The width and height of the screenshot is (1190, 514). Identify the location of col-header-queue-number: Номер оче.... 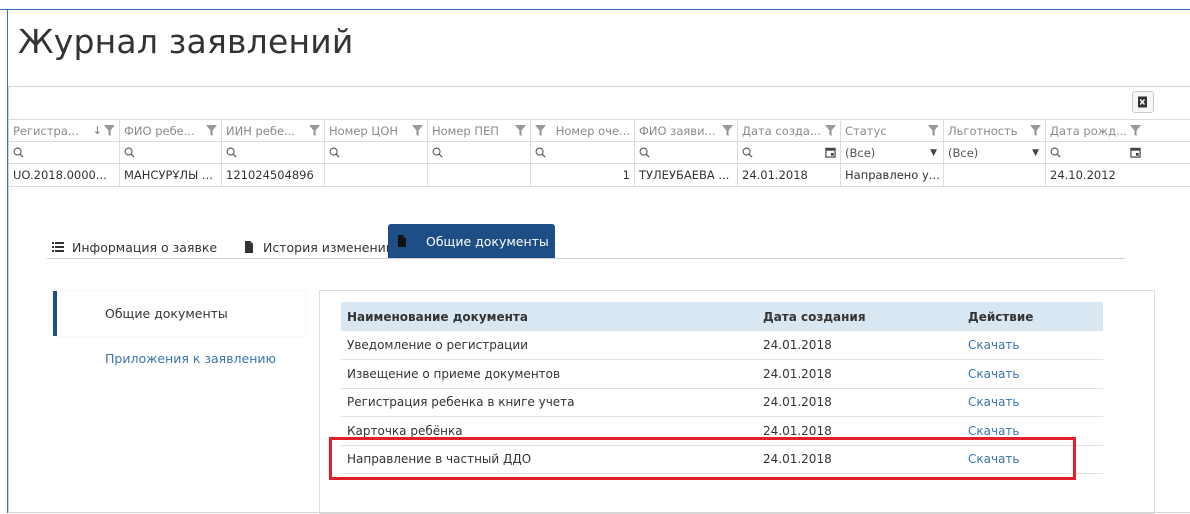
(583, 130).